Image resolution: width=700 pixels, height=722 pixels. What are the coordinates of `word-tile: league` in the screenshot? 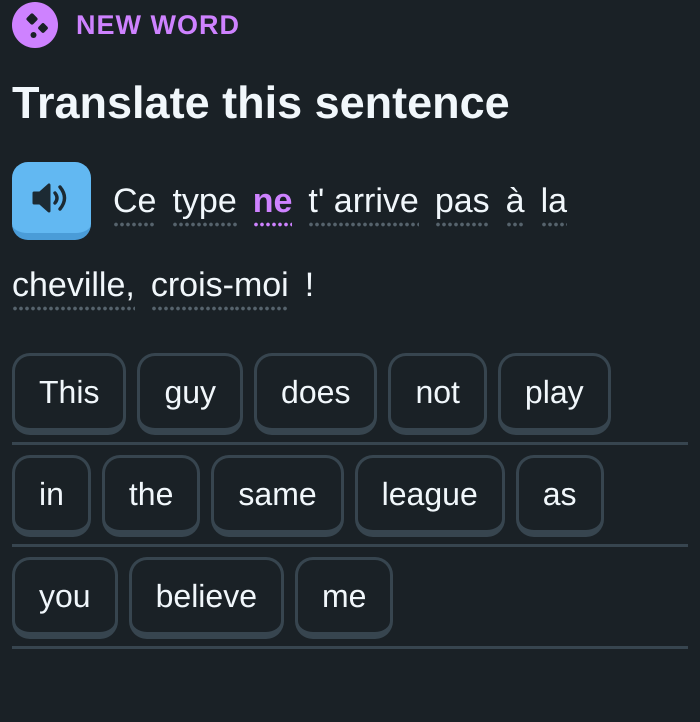 It's located at (429, 496).